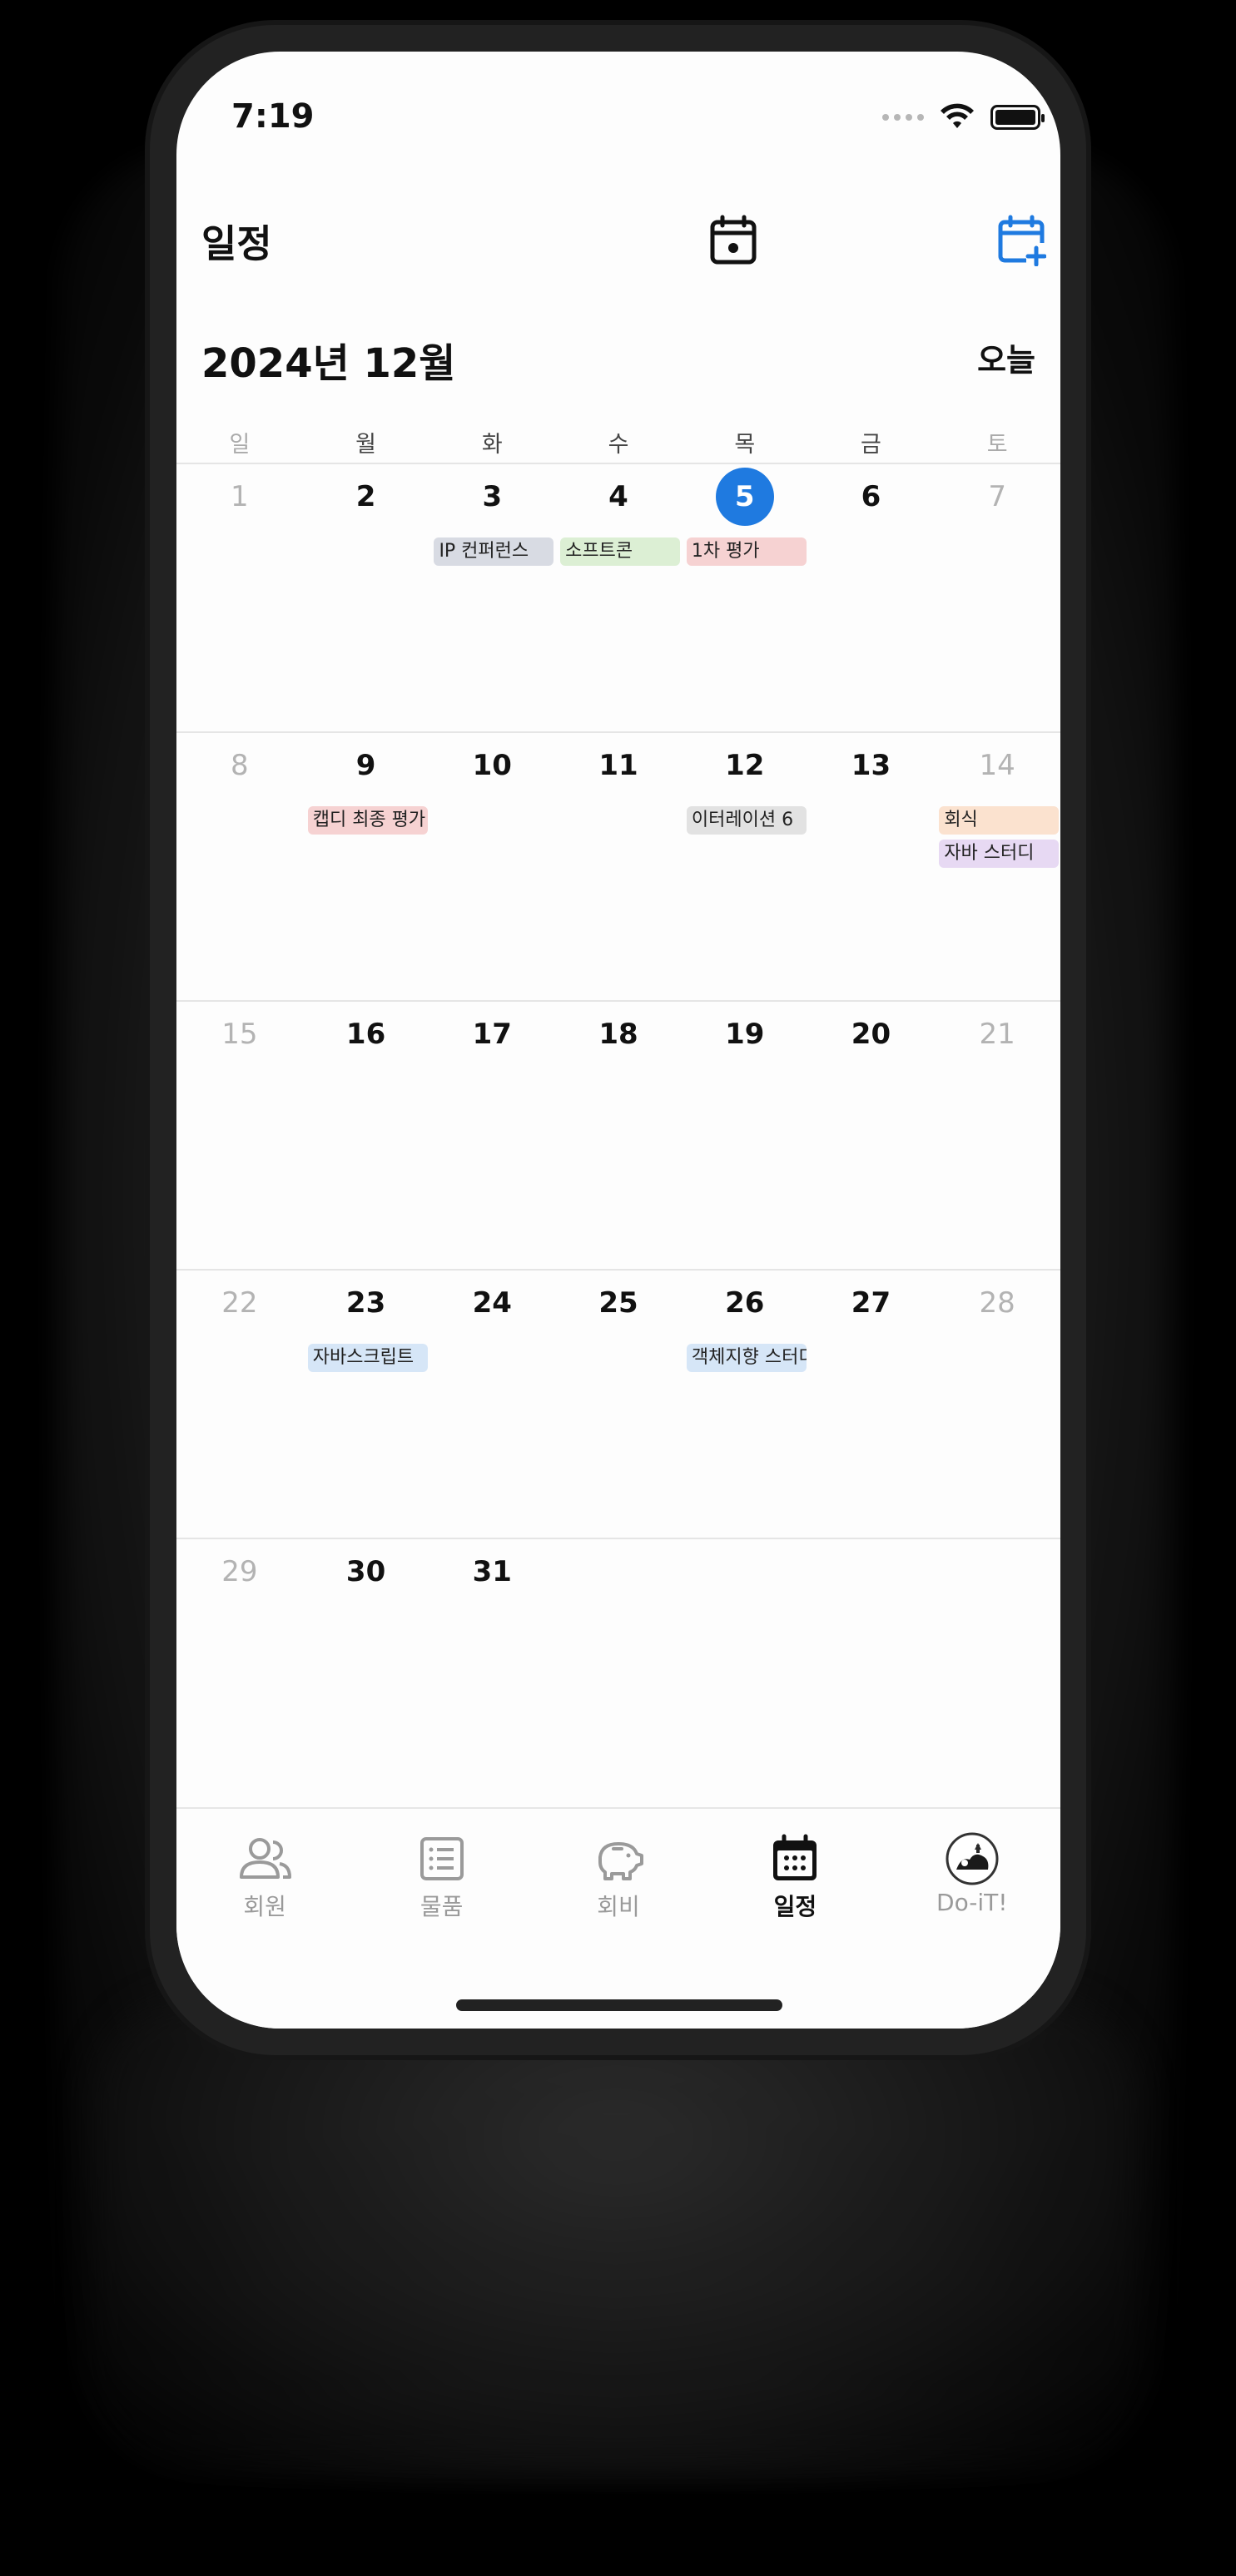  I want to click on day-cell: 18, so click(618, 1135).